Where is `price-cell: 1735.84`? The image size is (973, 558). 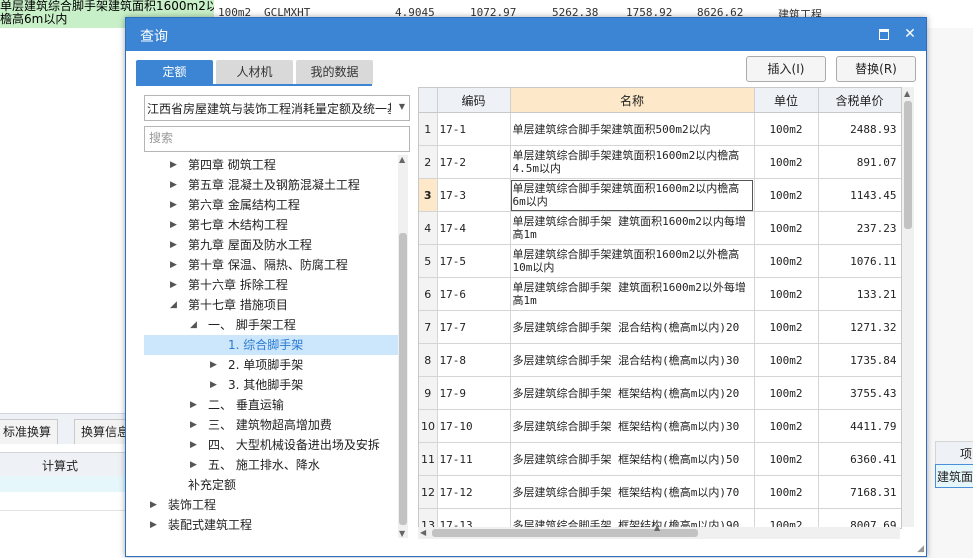
price-cell: 1735.84 is located at coordinates (859, 360).